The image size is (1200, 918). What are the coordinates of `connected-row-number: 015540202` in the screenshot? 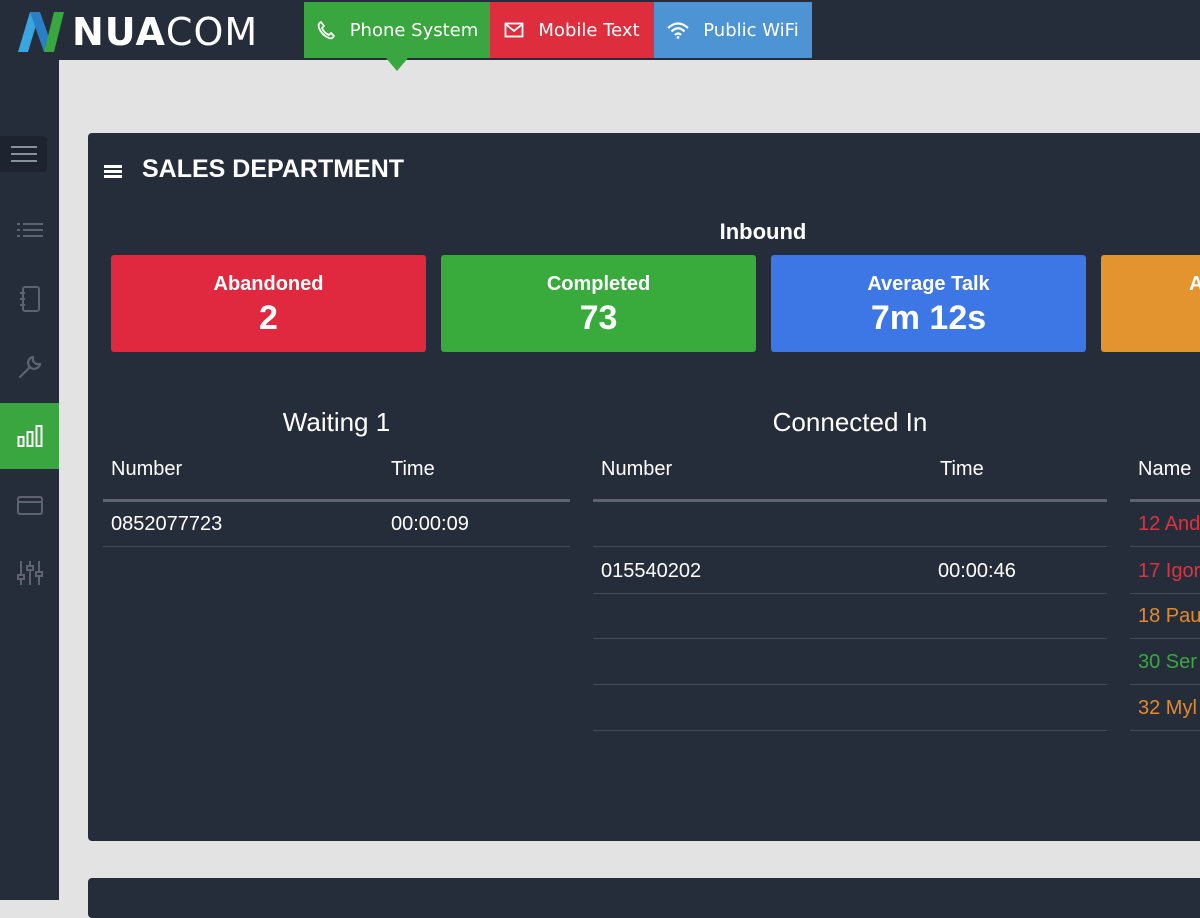 It's located at (651, 571).